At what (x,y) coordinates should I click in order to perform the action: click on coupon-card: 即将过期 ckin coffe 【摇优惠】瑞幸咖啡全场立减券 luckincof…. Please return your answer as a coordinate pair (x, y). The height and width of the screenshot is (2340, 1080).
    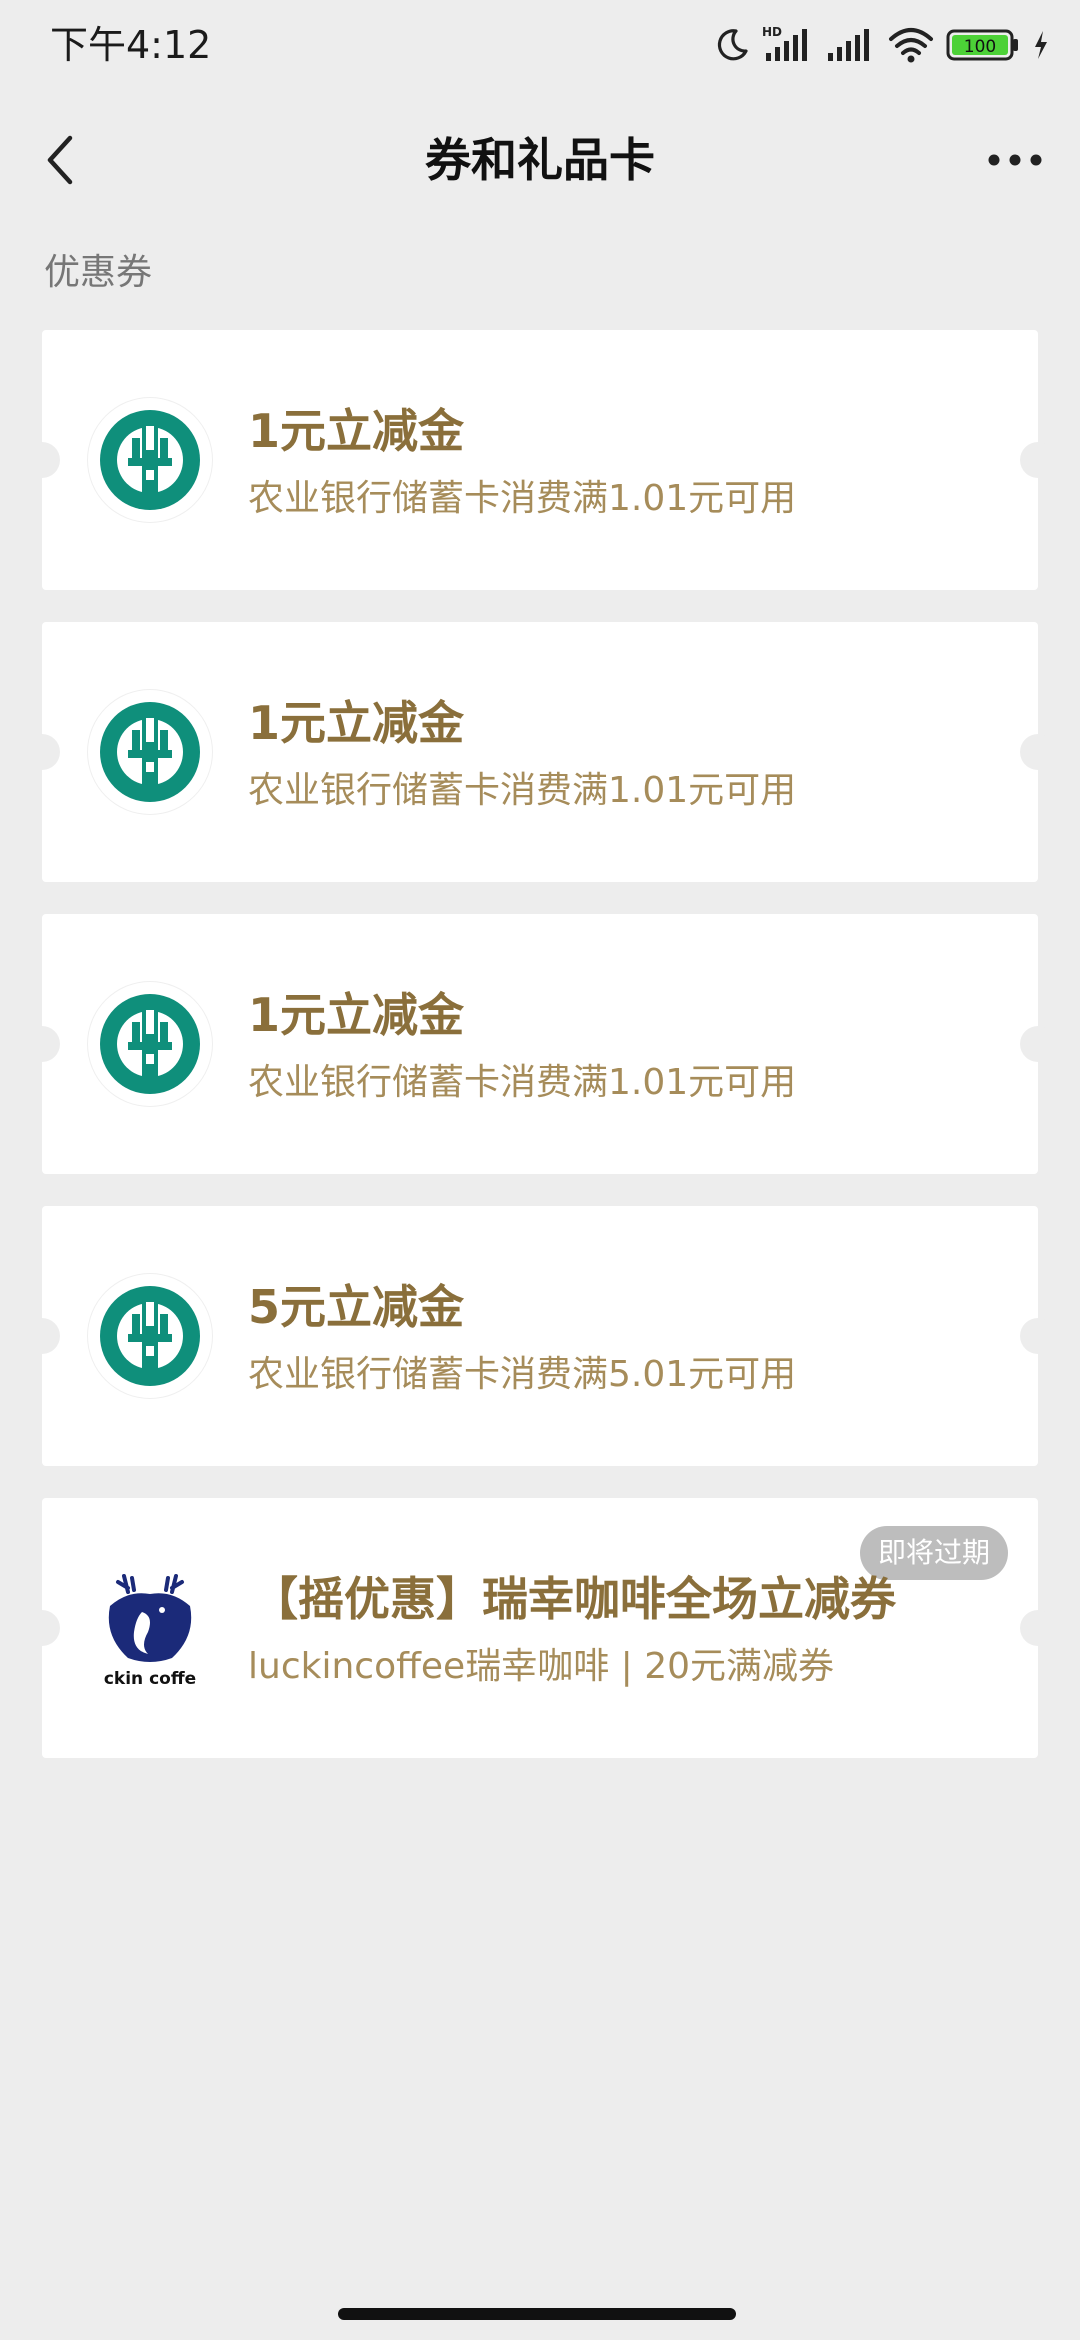
    Looking at the image, I should click on (540, 1628).